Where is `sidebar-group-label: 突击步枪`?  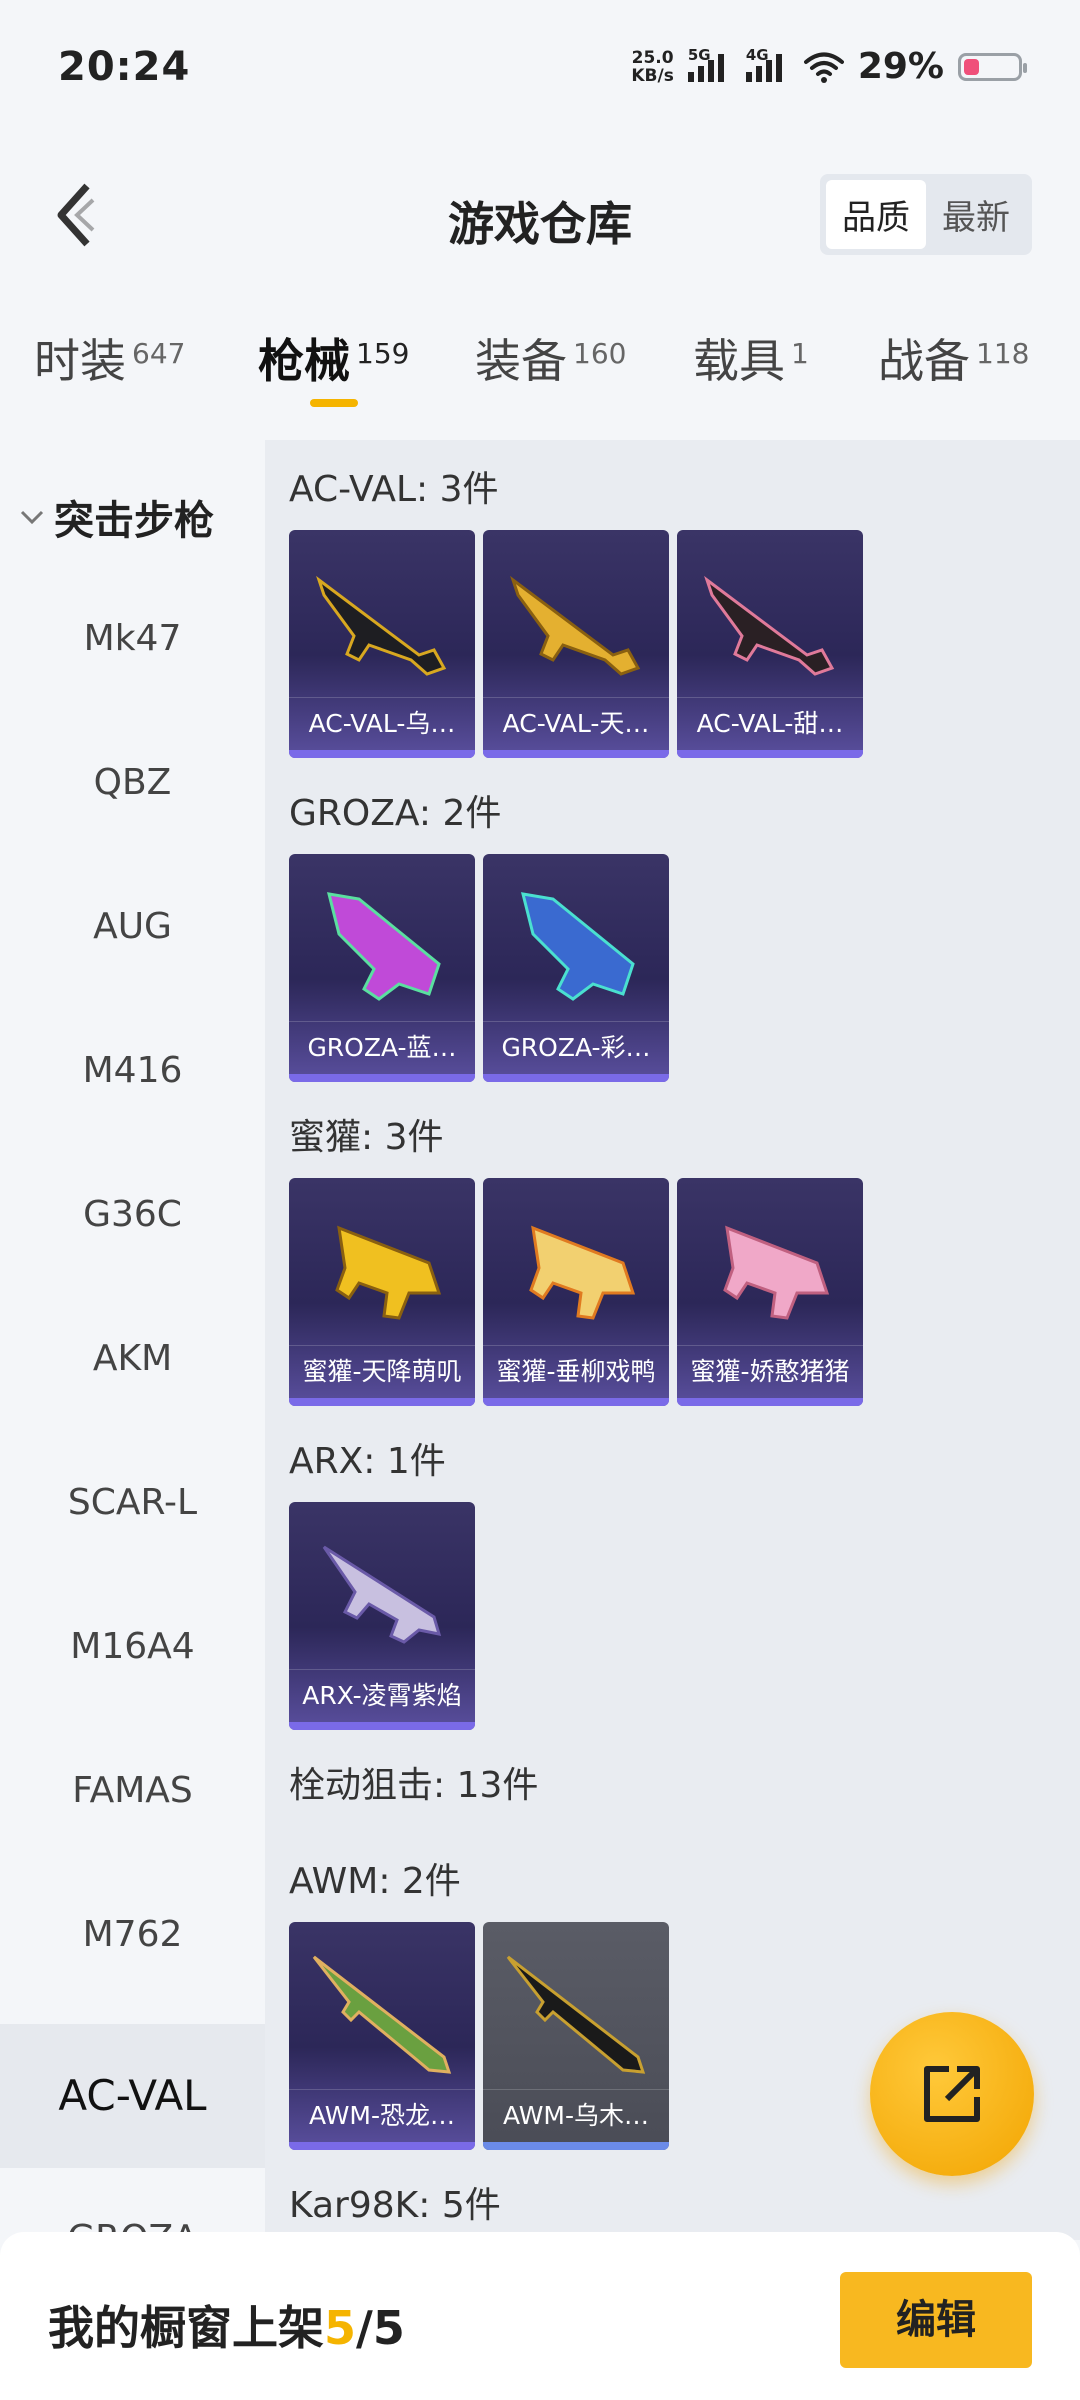
sidebar-group-label: 突击步枪 is located at coordinates (134, 521).